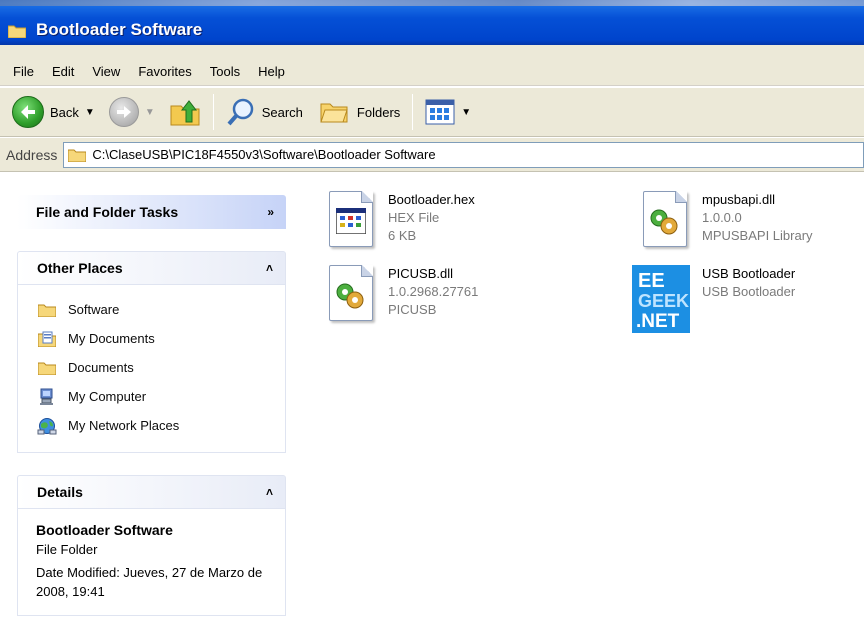 The width and height of the screenshot is (864, 619). I want to click on place-network-places: My Network Places, so click(160, 425).